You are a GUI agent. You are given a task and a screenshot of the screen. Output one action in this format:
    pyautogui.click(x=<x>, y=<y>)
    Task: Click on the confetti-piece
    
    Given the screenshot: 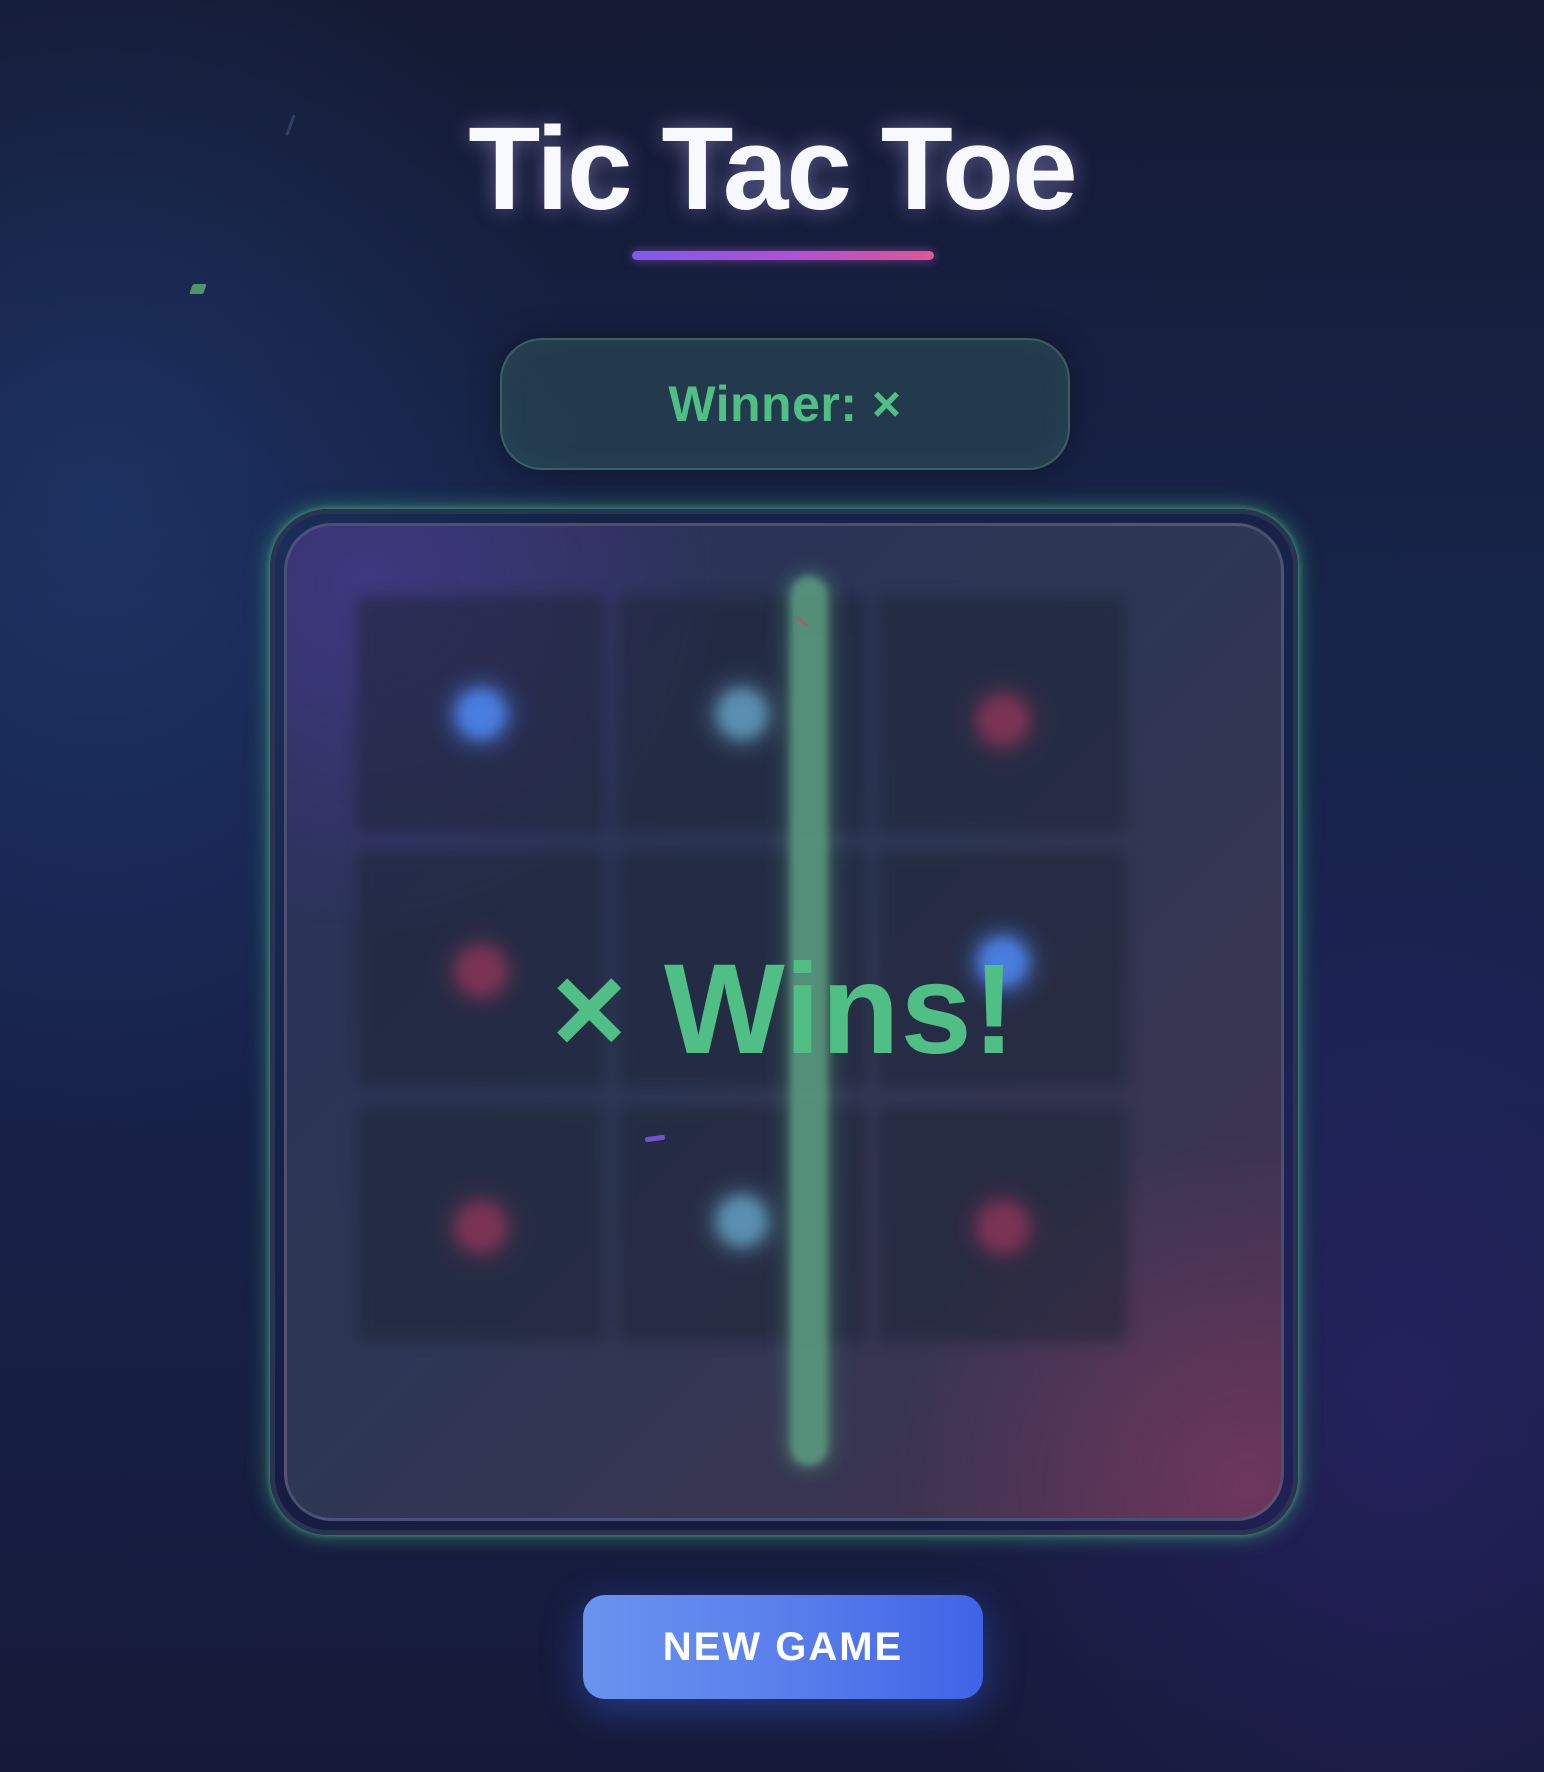 What is the action you would take?
    pyautogui.click(x=198, y=289)
    